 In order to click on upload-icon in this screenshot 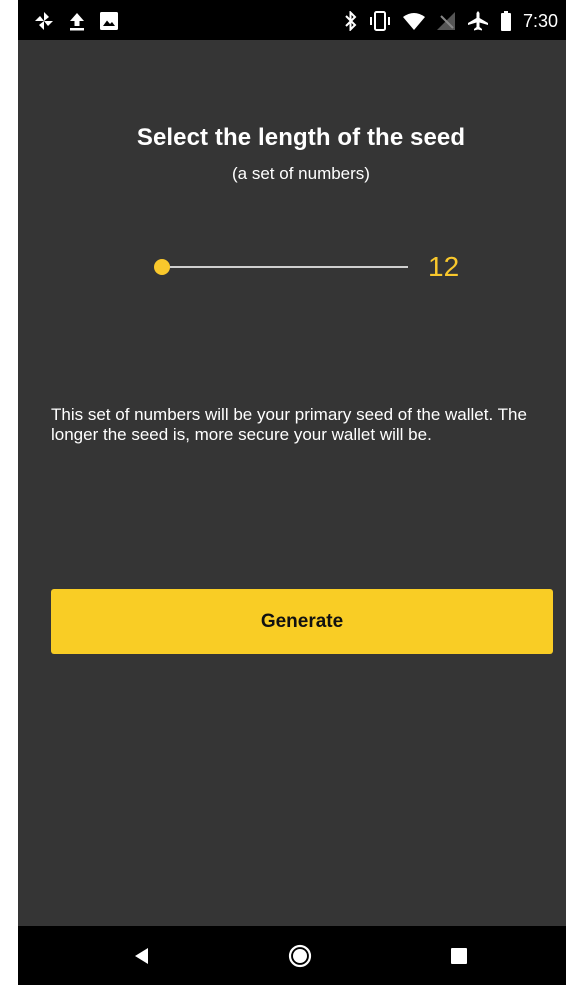, I will do `click(77, 21)`.